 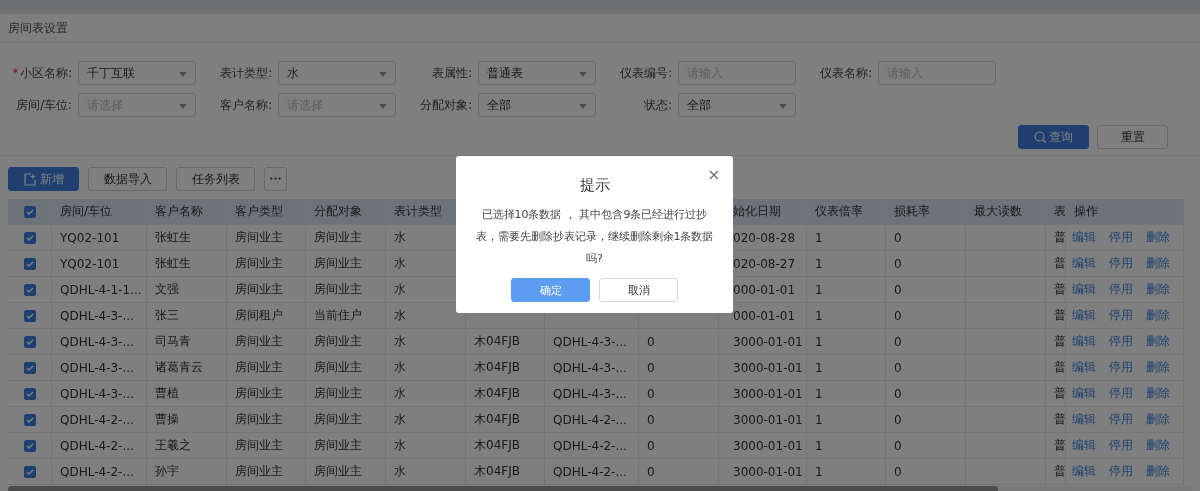 I want to click on column-header: 操作, so click(x=1125, y=212).